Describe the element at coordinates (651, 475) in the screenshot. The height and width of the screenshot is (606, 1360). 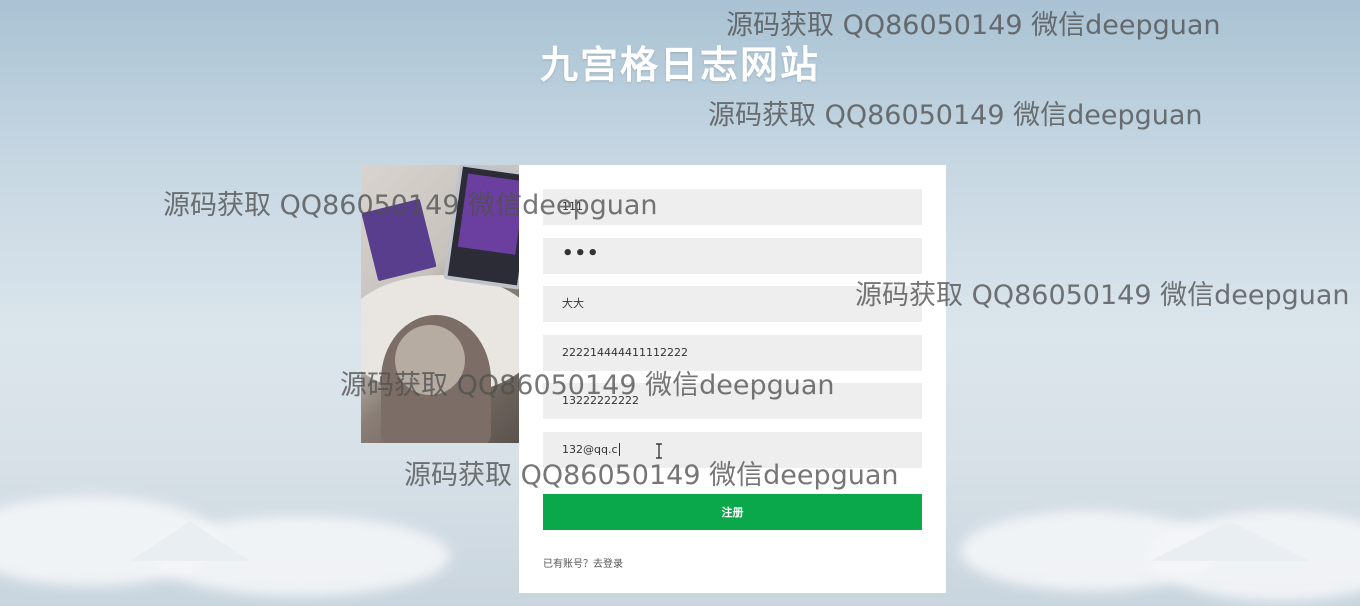
I see `watermark-6: 源码获取 QQ86050149 微信deepguan` at that location.